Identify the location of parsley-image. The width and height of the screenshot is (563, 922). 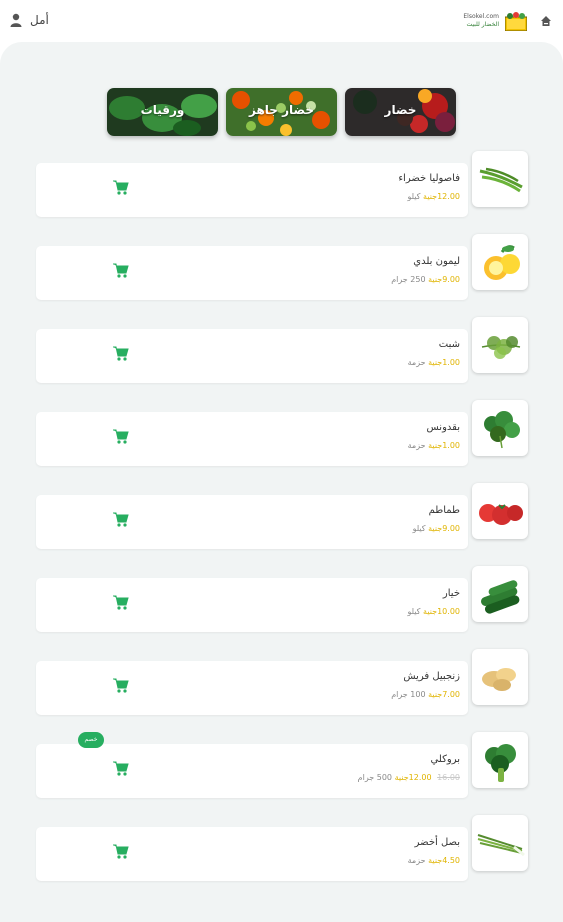
(502, 430).